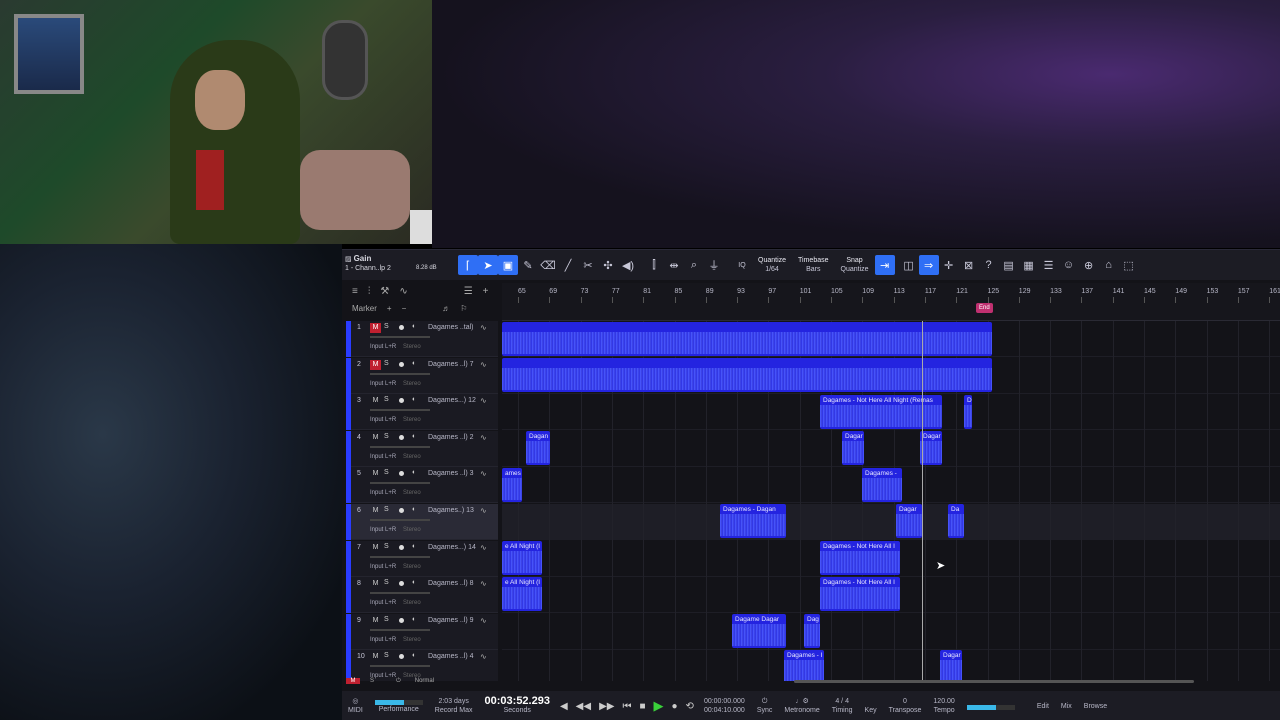  Describe the element at coordinates (512, 485) in the screenshot. I see `audio-clip: ames` at that location.